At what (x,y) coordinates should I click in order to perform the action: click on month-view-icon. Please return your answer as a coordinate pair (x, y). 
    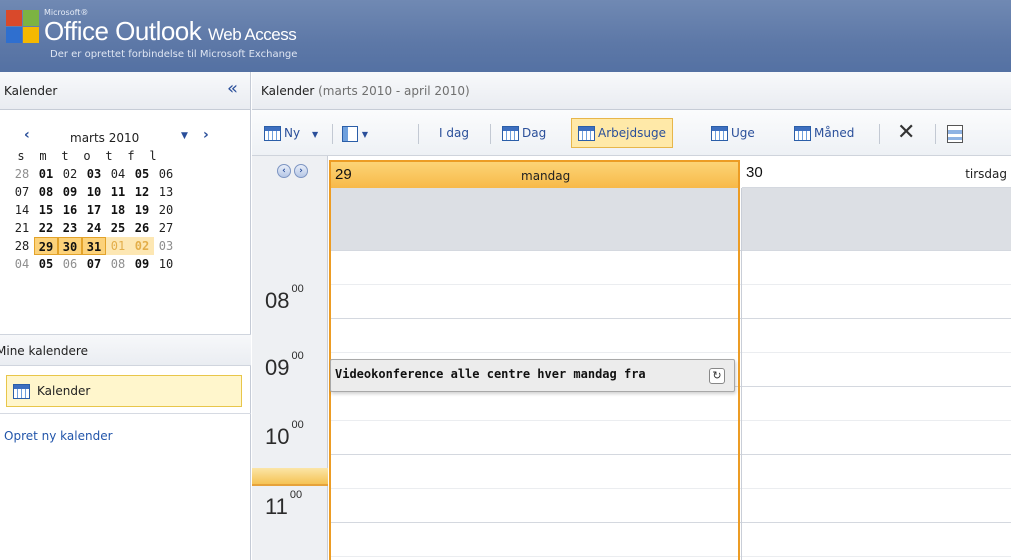
    Looking at the image, I should click on (802, 133).